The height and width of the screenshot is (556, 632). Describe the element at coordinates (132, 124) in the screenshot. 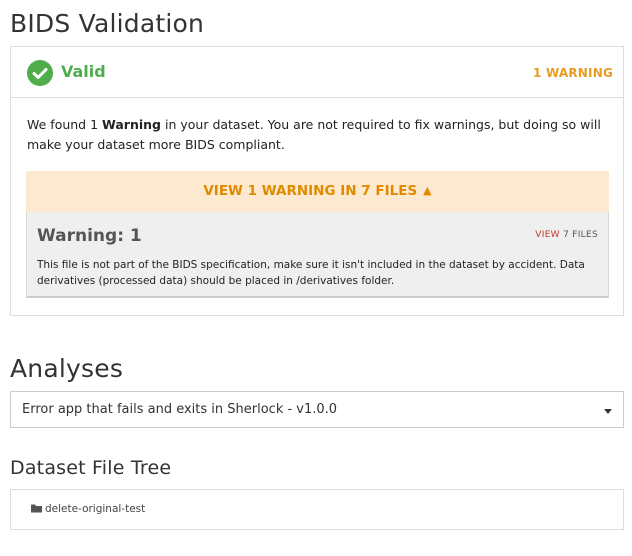

I see `message-bold: Warning` at that location.